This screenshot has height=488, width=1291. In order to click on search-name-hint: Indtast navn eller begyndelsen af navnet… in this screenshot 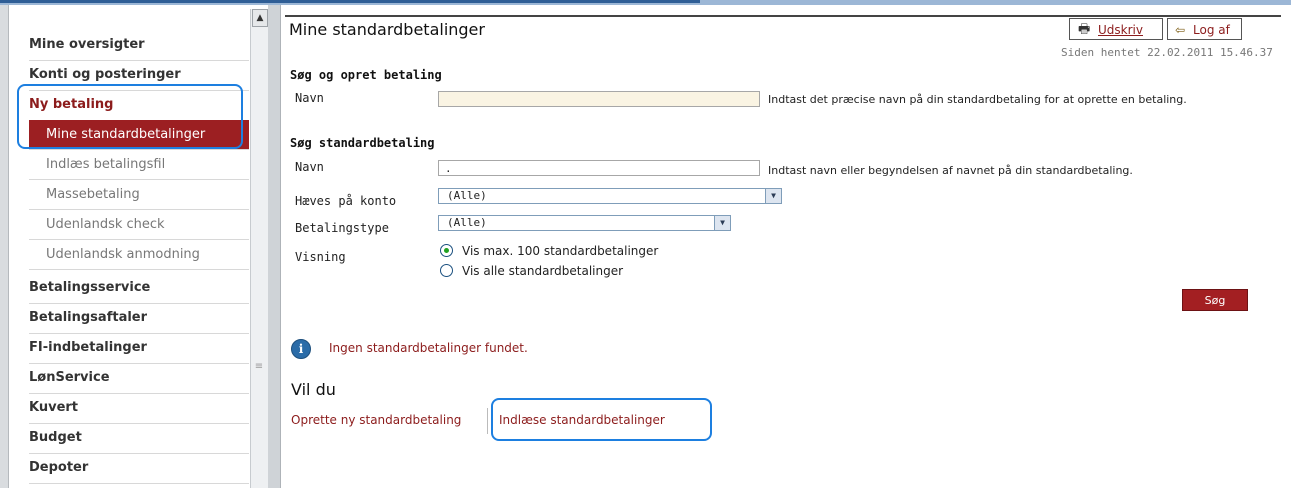, I will do `click(950, 170)`.